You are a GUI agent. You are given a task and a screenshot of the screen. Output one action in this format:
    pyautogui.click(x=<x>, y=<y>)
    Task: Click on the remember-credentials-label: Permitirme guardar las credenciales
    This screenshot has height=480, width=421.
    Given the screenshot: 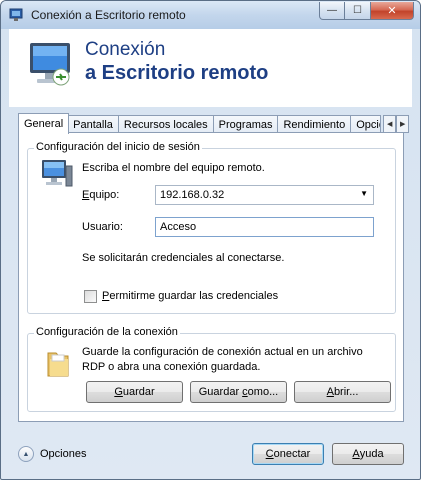 What is the action you would take?
    pyautogui.click(x=190, y=296)
    